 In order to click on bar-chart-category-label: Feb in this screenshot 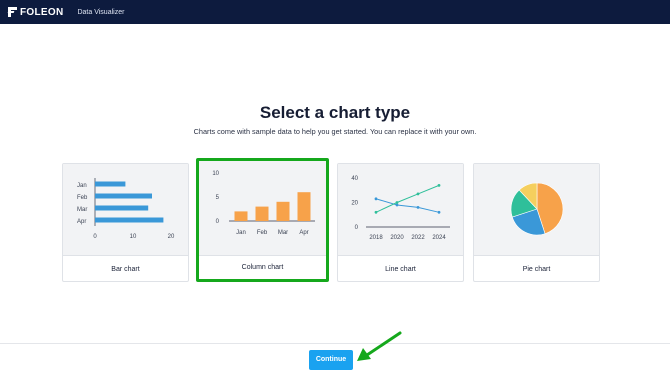, I will do `click(82, 198)`.